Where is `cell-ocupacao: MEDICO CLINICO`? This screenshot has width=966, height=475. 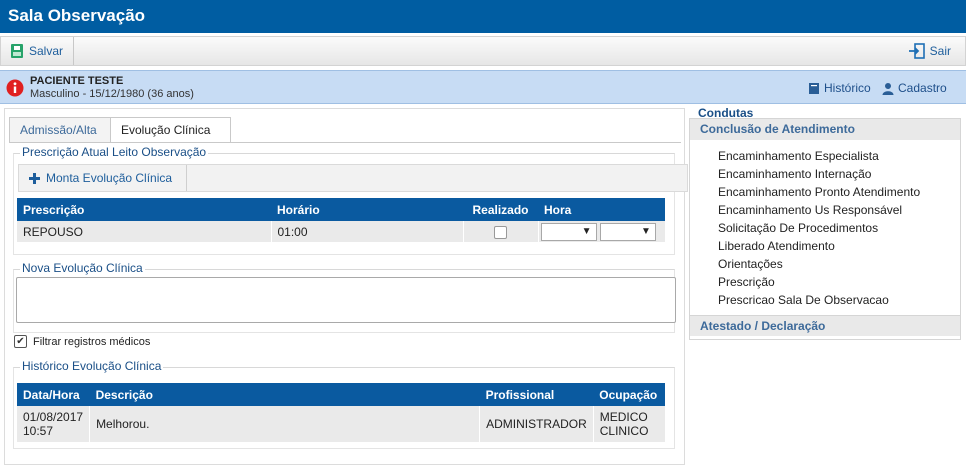 cell-ocupacao: MEDICO CLINICO is located at coordinates (629, 424).